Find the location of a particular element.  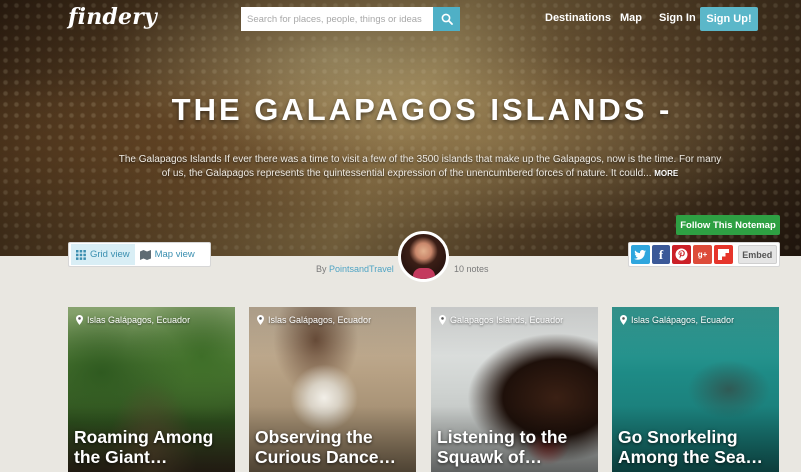

share-bar: f g+ Embed is located at coordinates (704, 254).